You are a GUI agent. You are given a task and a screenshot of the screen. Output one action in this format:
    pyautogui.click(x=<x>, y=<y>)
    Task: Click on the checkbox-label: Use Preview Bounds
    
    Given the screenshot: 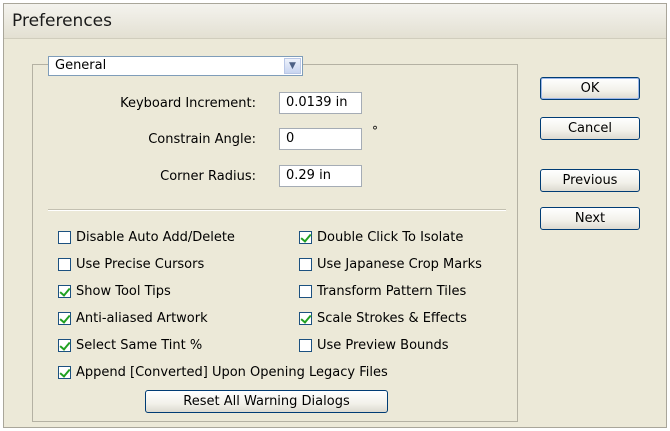 What is the action you would take?
    pyautogui.click(x=383, y=345)
    